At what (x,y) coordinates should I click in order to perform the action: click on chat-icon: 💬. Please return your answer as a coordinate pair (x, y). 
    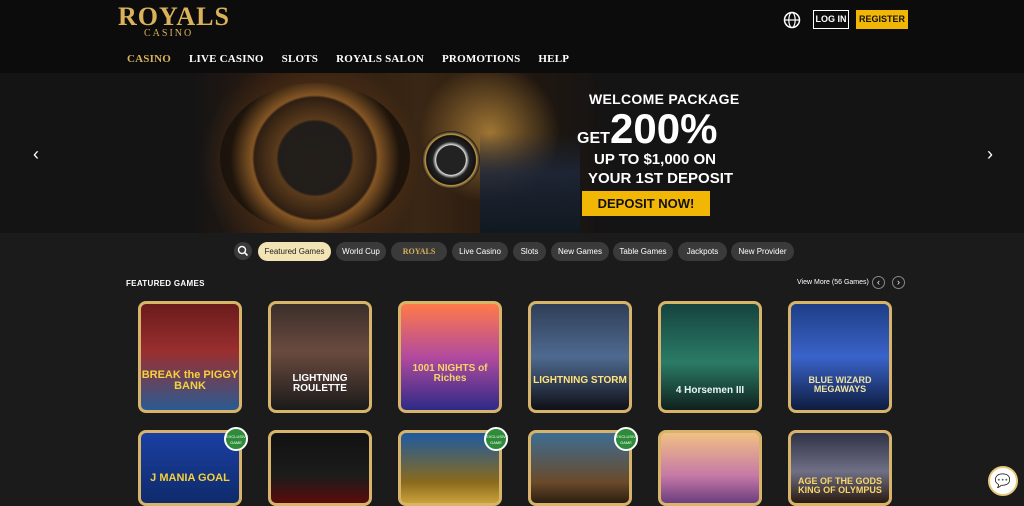
    Looking at the image, I should click on (1003, 481).